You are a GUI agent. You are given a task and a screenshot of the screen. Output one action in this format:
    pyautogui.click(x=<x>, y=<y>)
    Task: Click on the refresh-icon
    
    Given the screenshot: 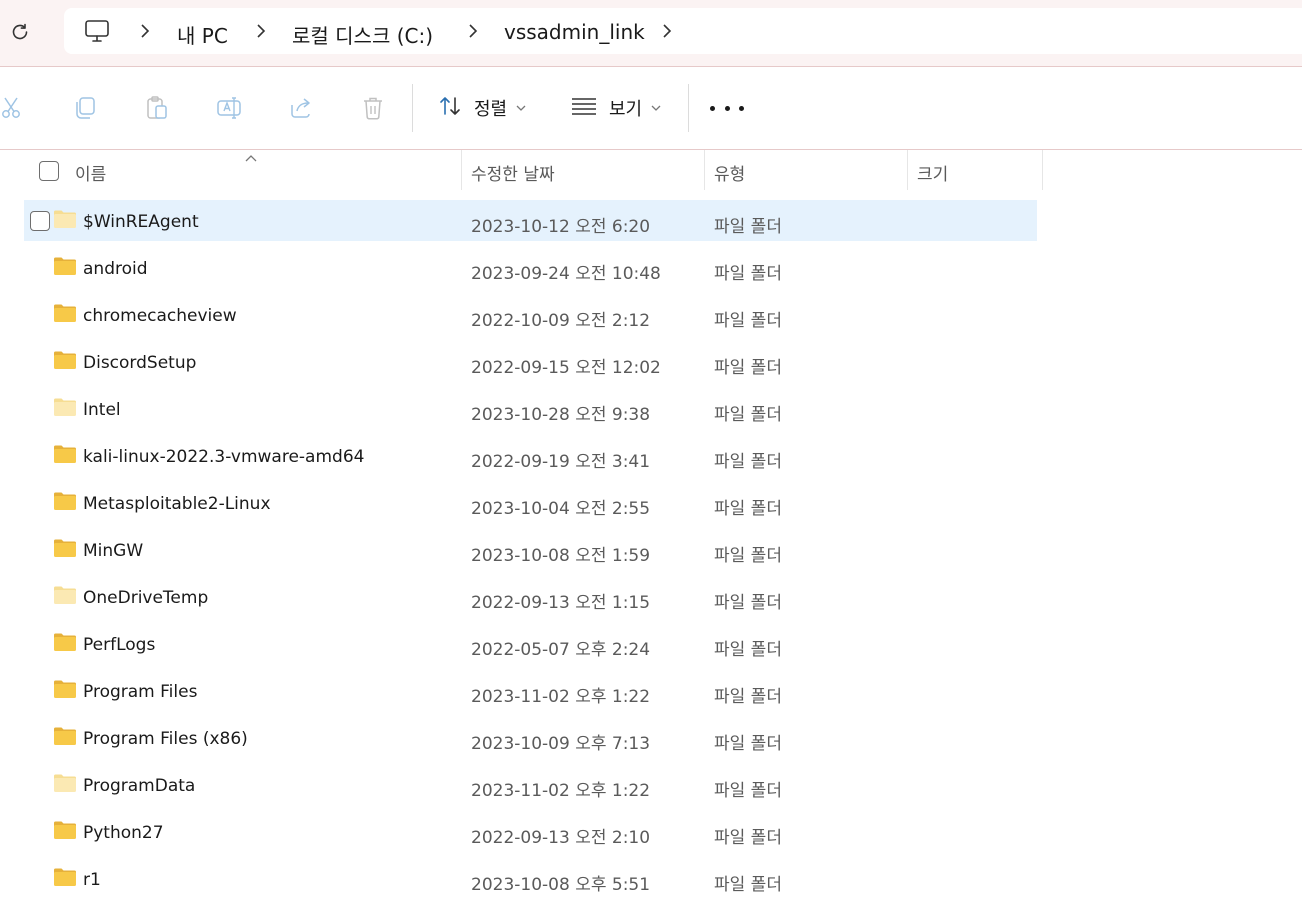 What is the action you would take?
    pyautogui.click(x=20, y=32)
    